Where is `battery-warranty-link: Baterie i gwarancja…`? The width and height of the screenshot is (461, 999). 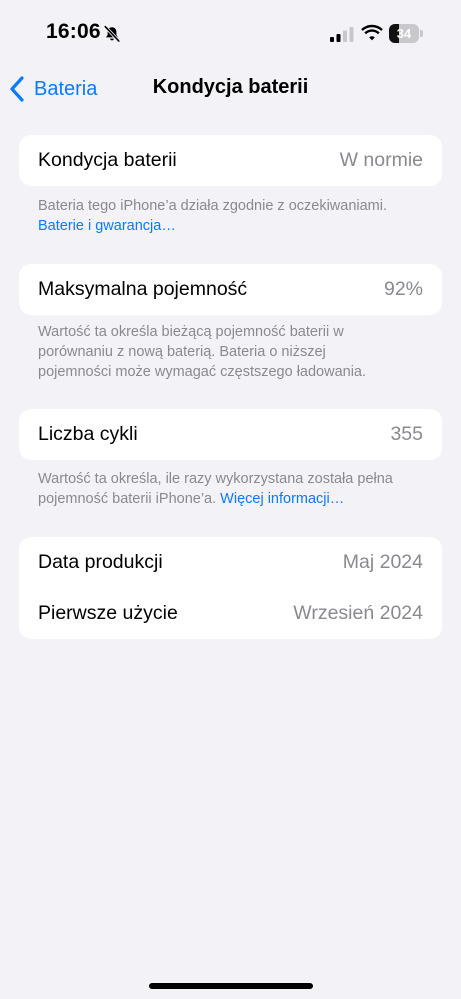 battery-warranty-link: Baterie i gwarancja… is located at coordinates (107, 226).